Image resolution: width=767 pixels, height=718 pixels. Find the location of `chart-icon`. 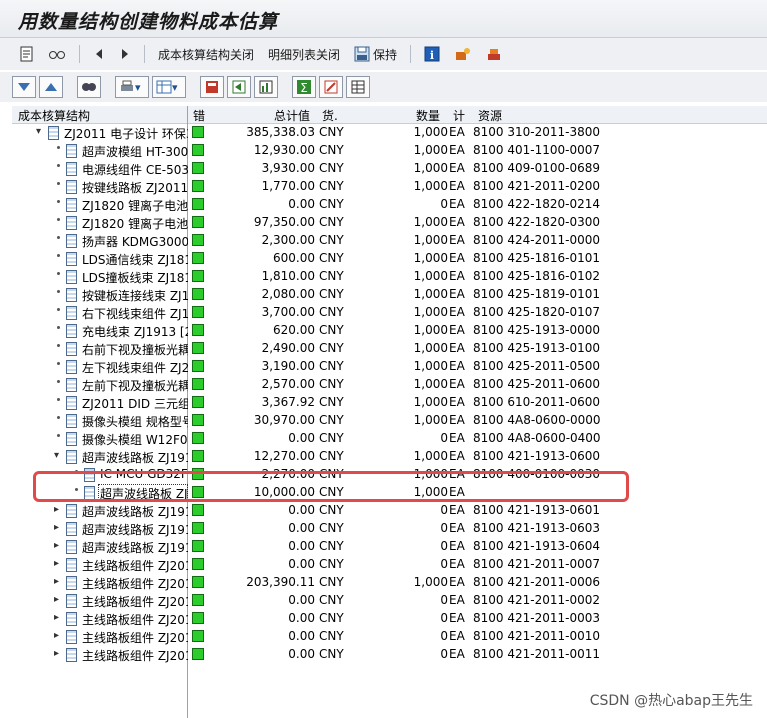

chart-icon is located at coordinates (266, 87).